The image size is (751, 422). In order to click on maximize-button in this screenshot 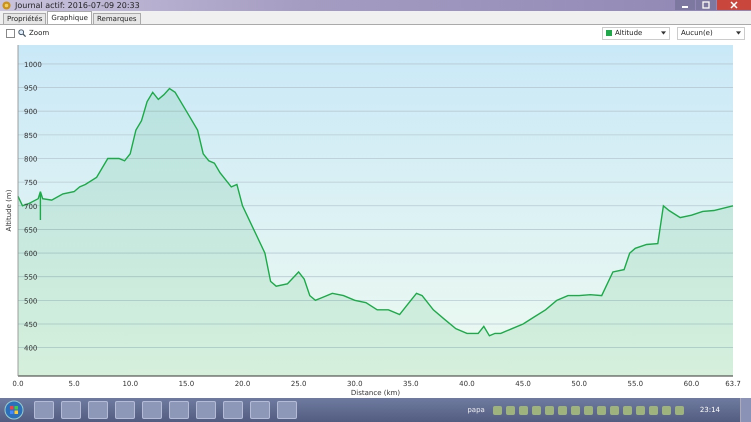, I will do `click(706, 5)`.